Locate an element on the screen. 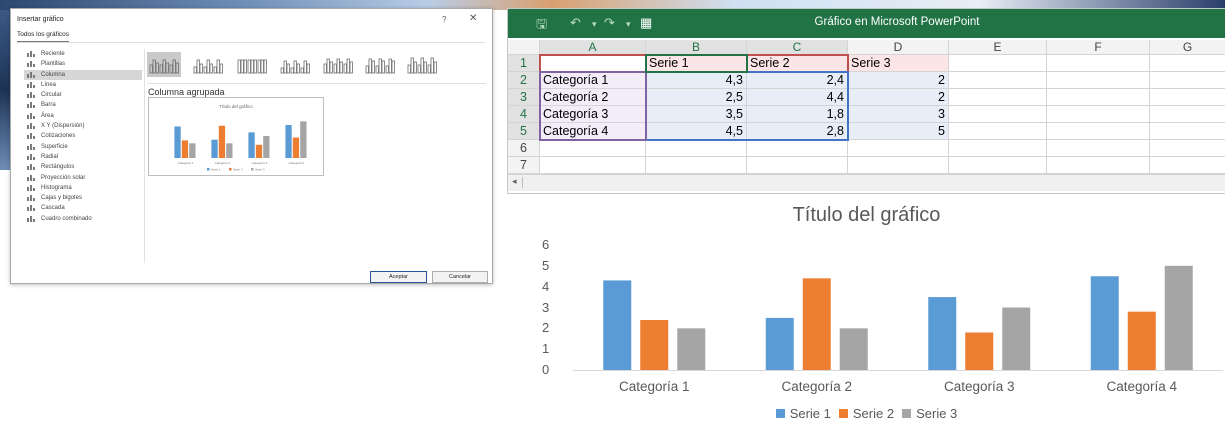  spreadsheet-cell: Categoría 4 is located at coordinates (593, 131).